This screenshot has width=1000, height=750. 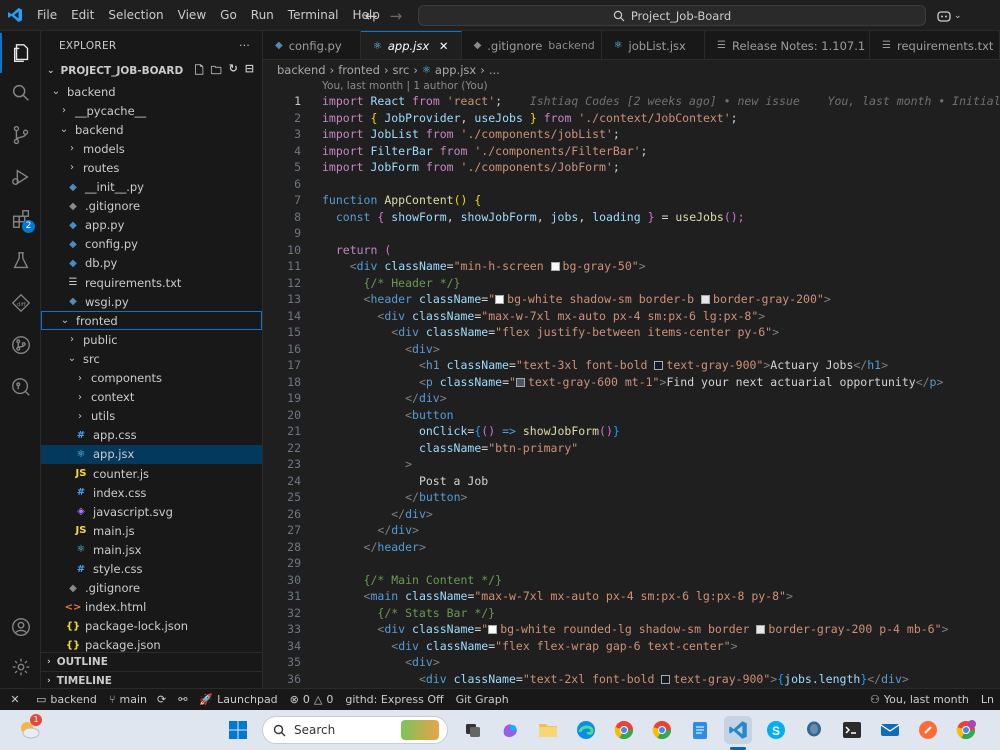 I want to click on folder-routes: › routes, so click(x=151, y=167).